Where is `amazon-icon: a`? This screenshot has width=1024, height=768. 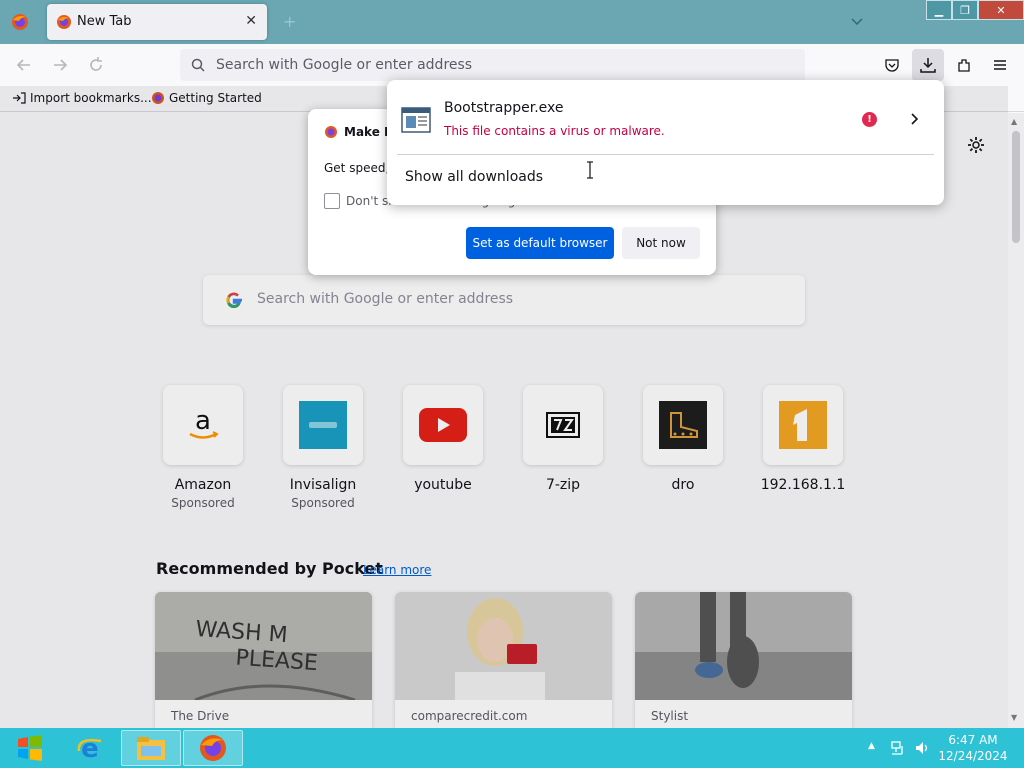 amazon-icon: a is located at coordinates (204, 422).